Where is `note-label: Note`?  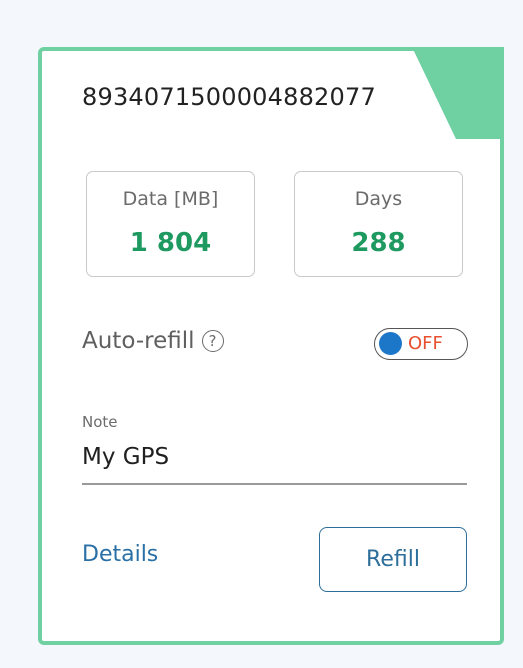 note-label: Note is located at coordinates (100, 422).